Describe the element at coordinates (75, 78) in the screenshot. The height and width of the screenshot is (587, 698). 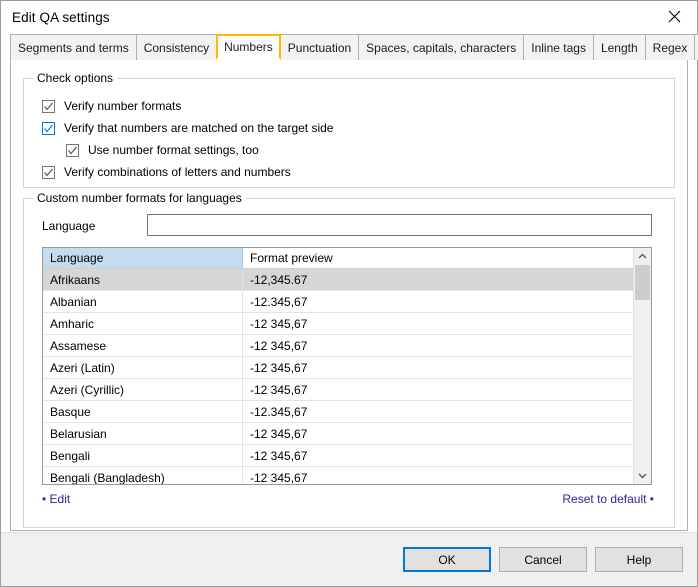
I see `check-options-legend: Check options` at that location.